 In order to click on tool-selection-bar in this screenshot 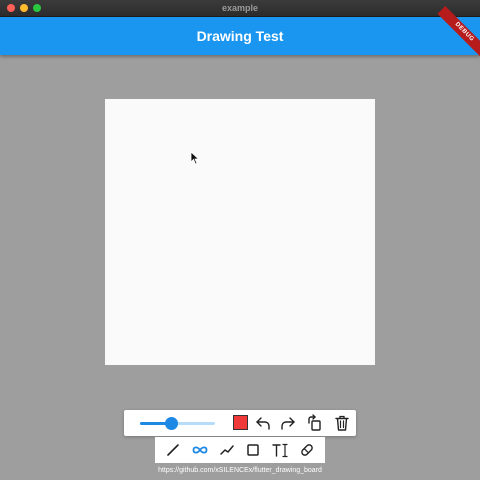, I will do `click(240, 450)`.